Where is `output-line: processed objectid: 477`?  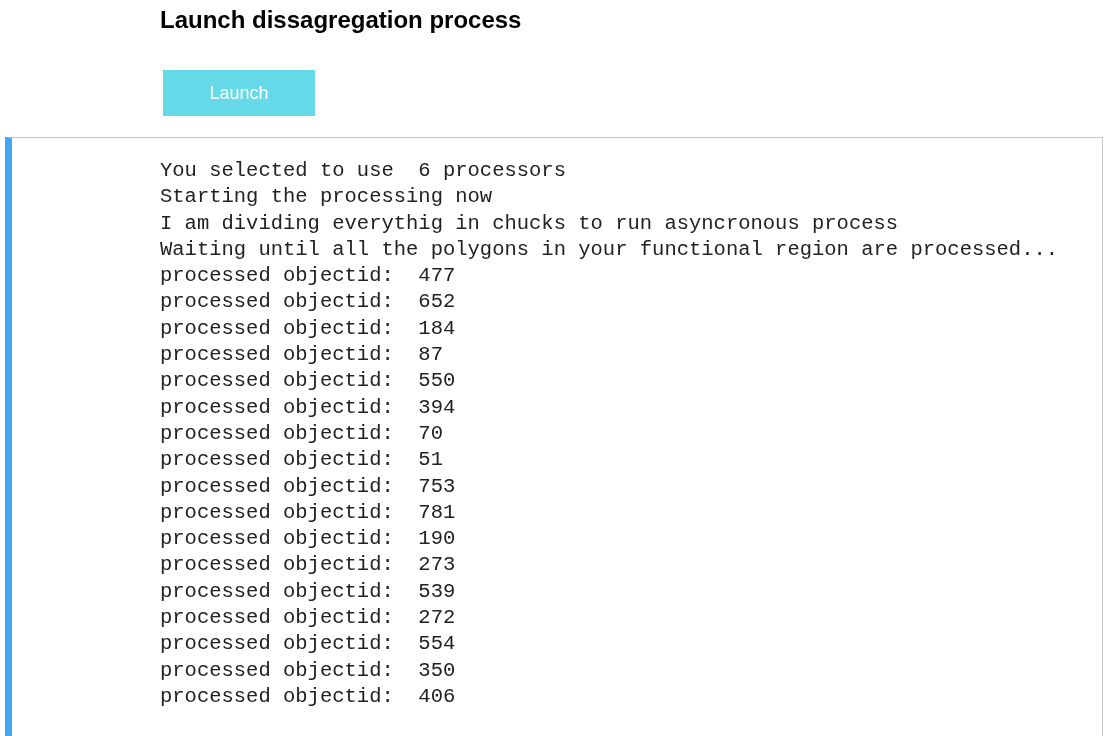 output-line: processed objectid: 477 is located at coordinates (308, 276).